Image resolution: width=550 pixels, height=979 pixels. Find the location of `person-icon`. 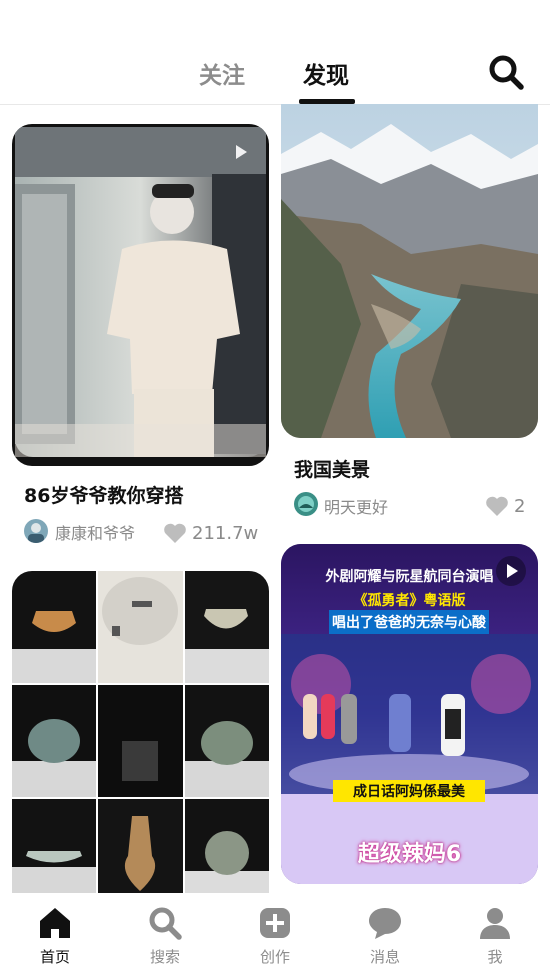

person-icon is located at coordinates (495, 923).